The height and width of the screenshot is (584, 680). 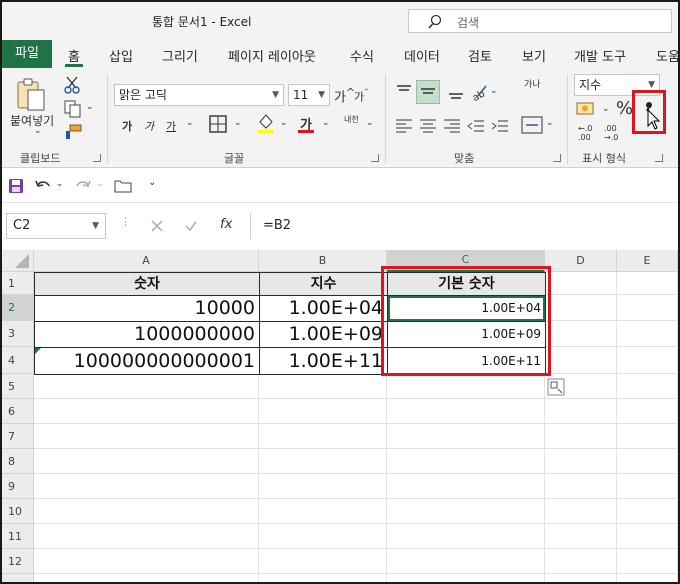 I want to click on fill-color-icon, so click(x=266, y=123).